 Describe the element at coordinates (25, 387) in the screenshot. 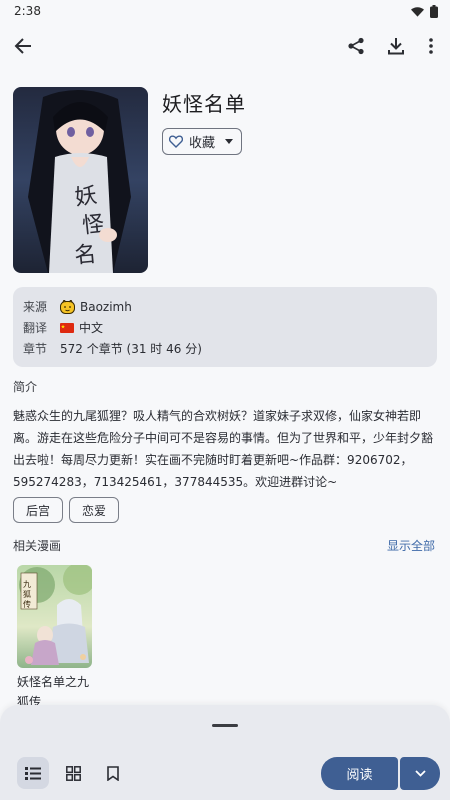

I see `synopsis-heading: 简介` at that location.